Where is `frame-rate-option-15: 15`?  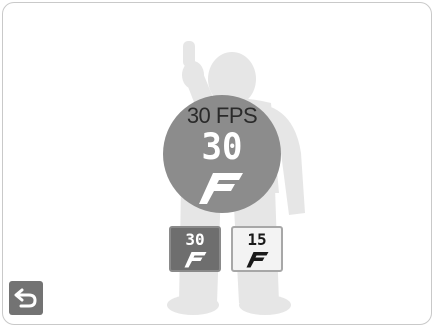
frame-rate-option-15: 15 is located at coordinates (257, 249).